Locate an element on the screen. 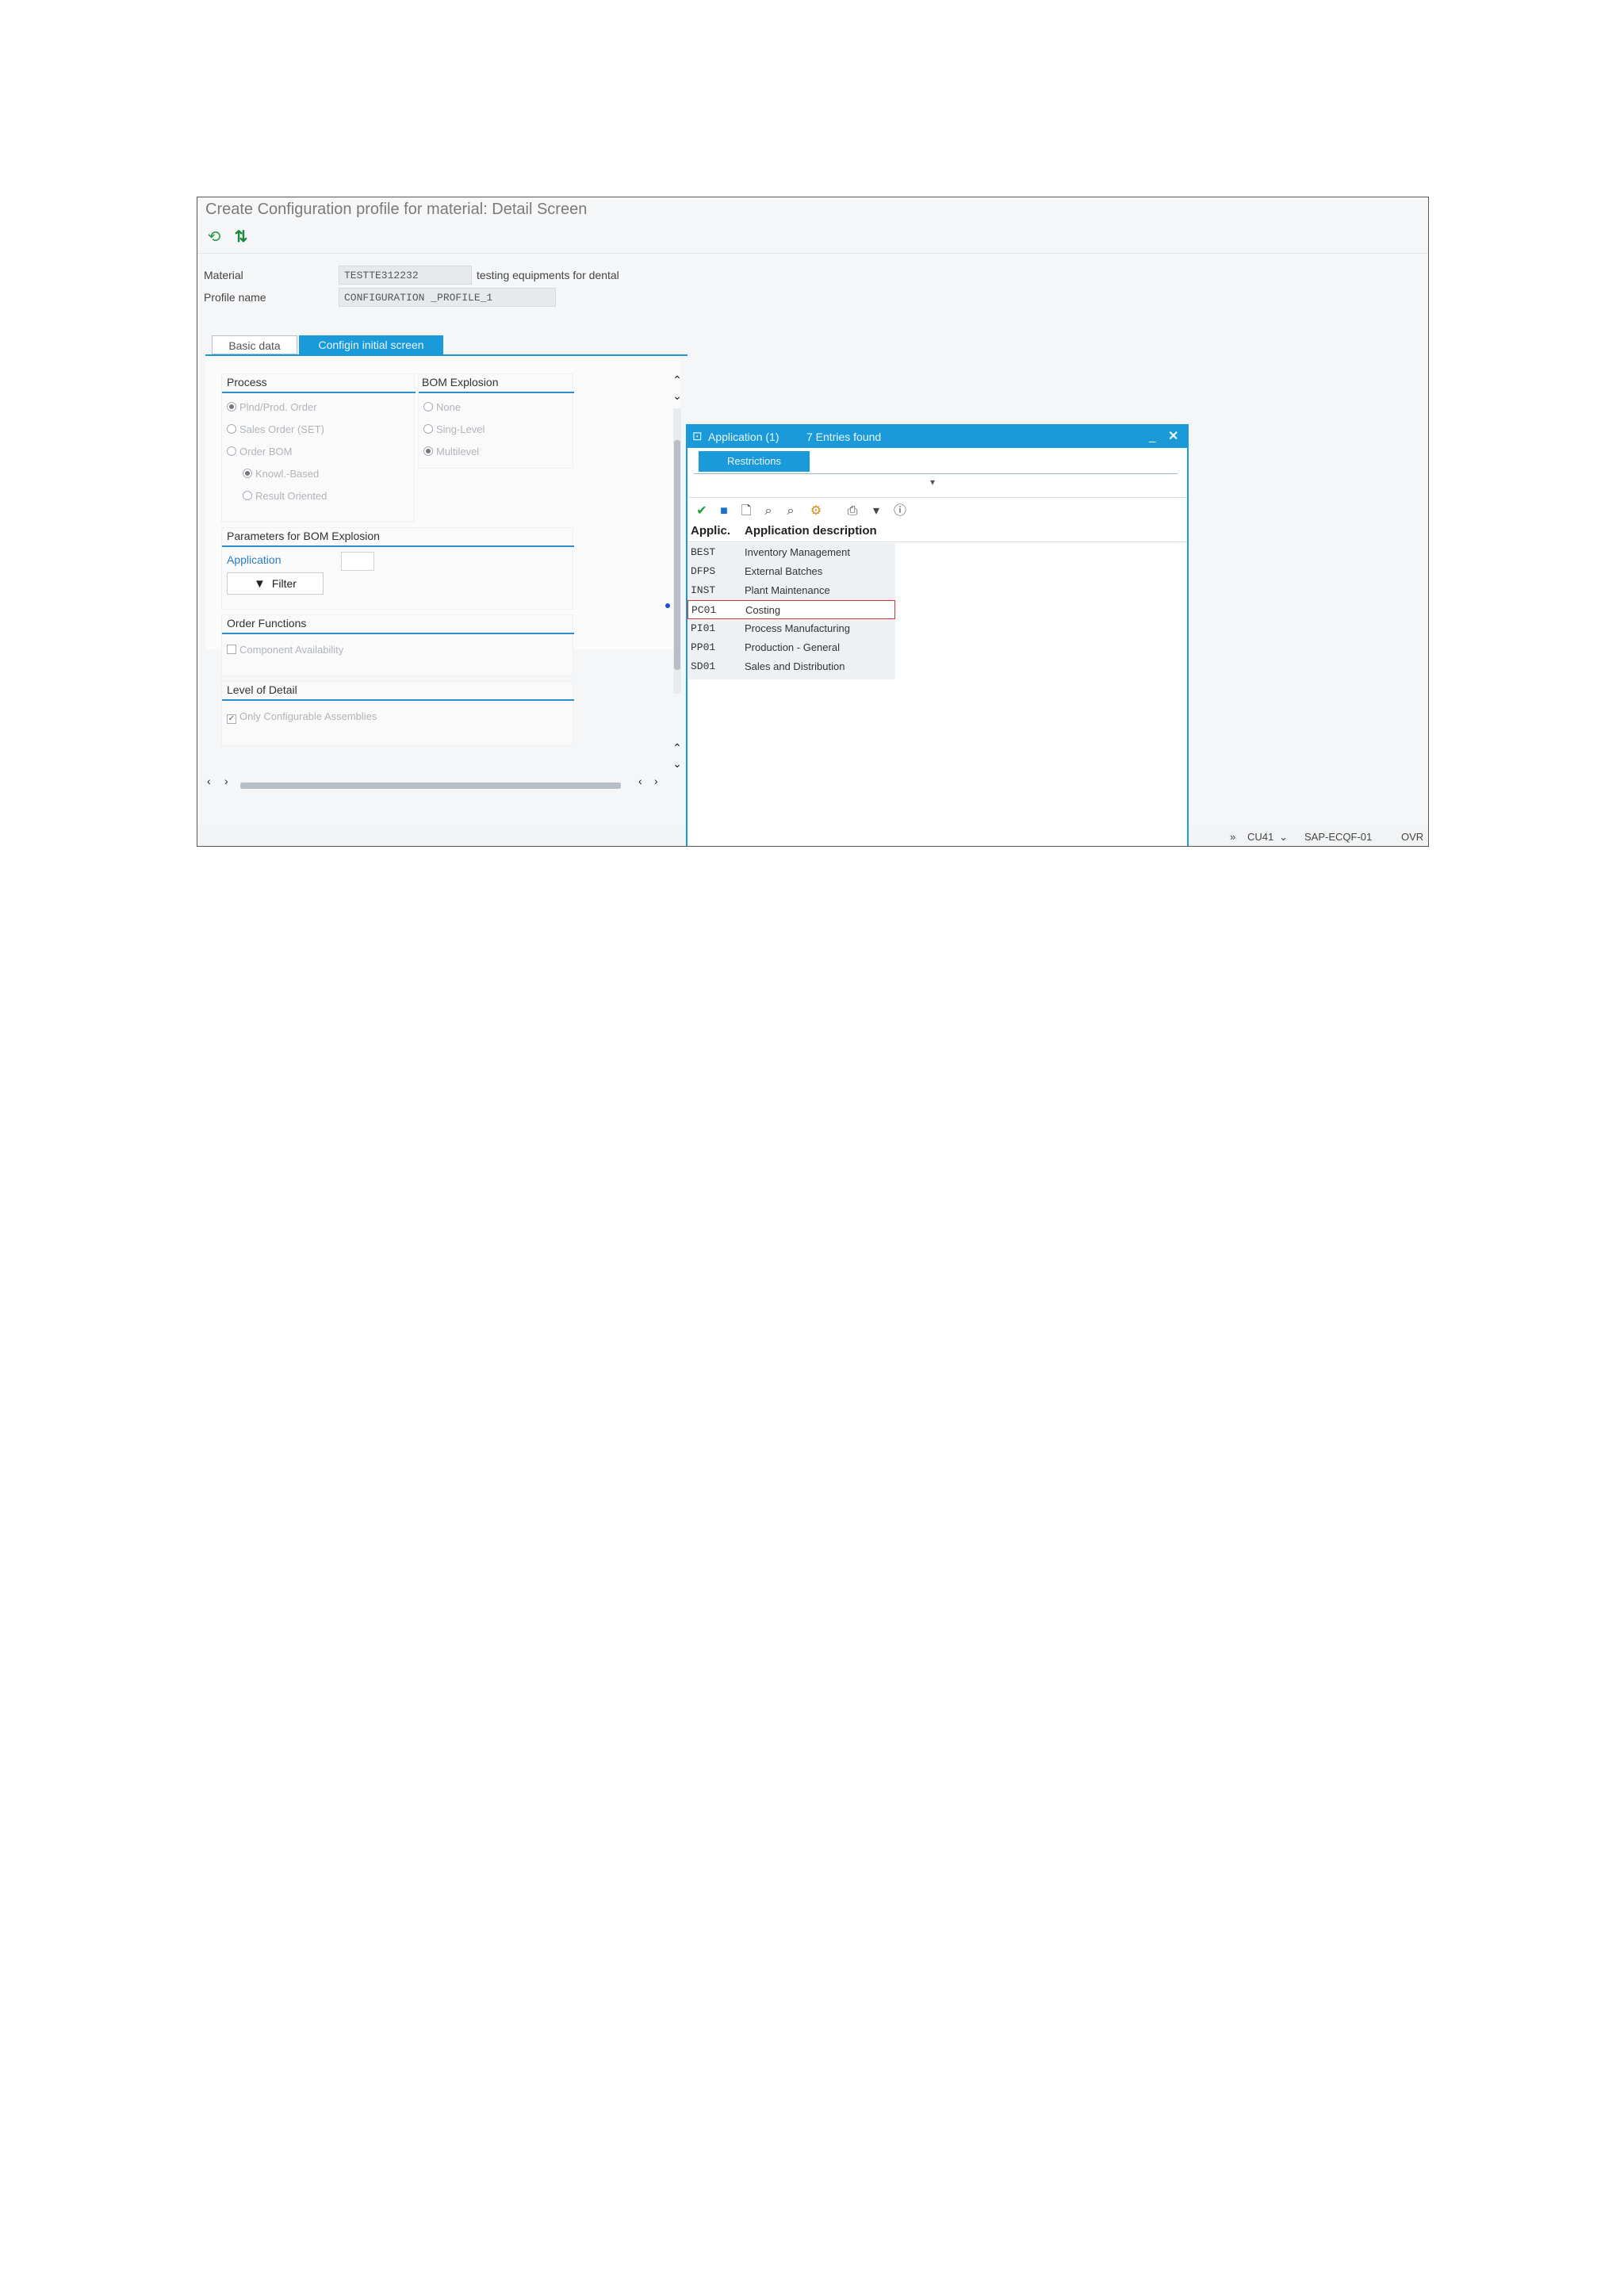 The height and width of the screenshot is (2296, 1624). collapse-arrow-icon: ▾ is located at coordinates (932, 482).